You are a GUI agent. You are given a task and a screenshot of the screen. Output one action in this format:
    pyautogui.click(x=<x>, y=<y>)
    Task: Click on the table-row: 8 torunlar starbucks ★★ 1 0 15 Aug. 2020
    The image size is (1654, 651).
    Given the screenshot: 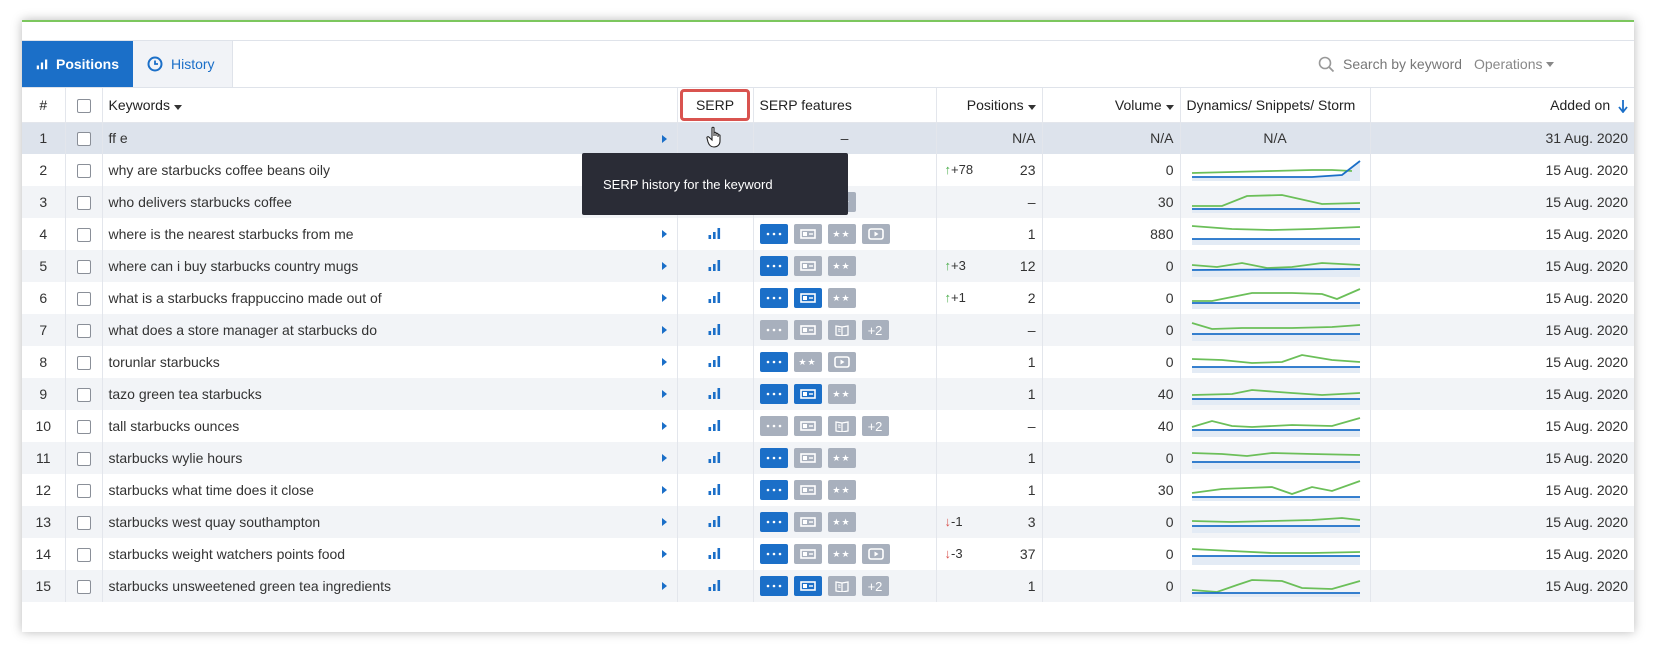 What is the action you would take?
    pyautogui.click(x=828, y=362)
    